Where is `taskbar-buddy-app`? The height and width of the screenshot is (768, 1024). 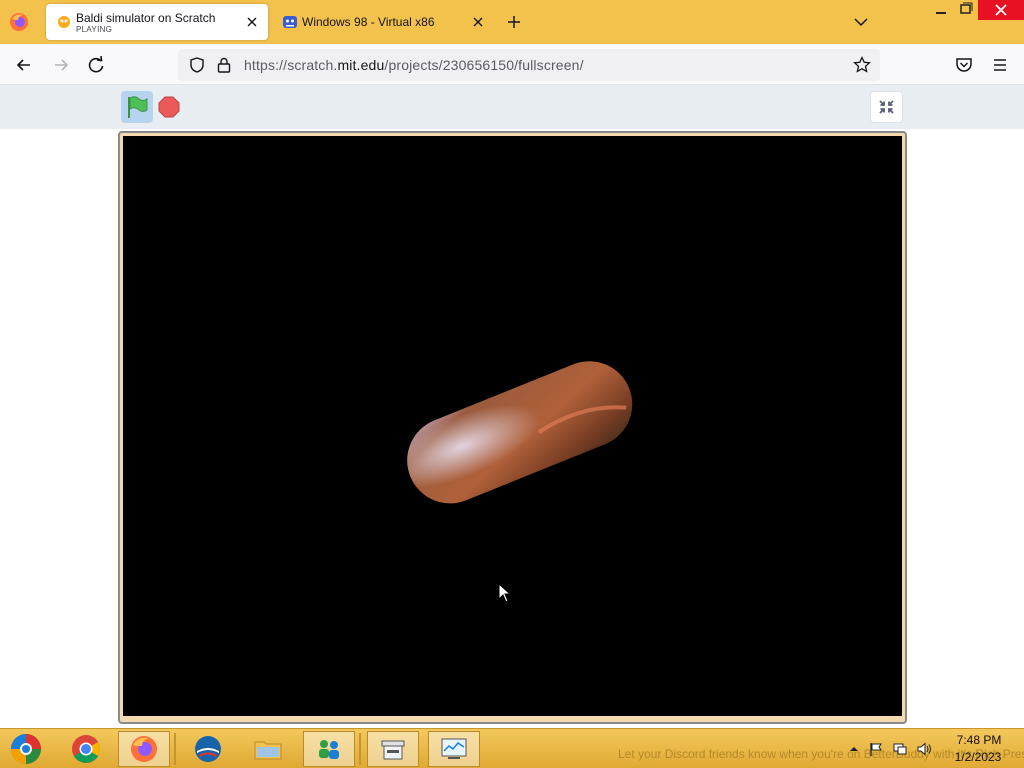
taskbar-buddy-app is located at coordinates (329, 749).